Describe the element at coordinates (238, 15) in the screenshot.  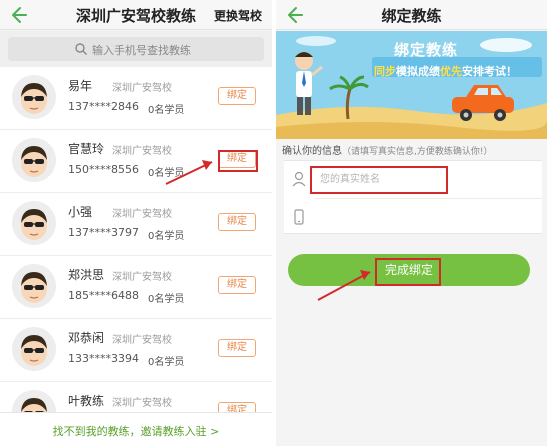
I see `switch-school-button: 更换驾校` at that location.